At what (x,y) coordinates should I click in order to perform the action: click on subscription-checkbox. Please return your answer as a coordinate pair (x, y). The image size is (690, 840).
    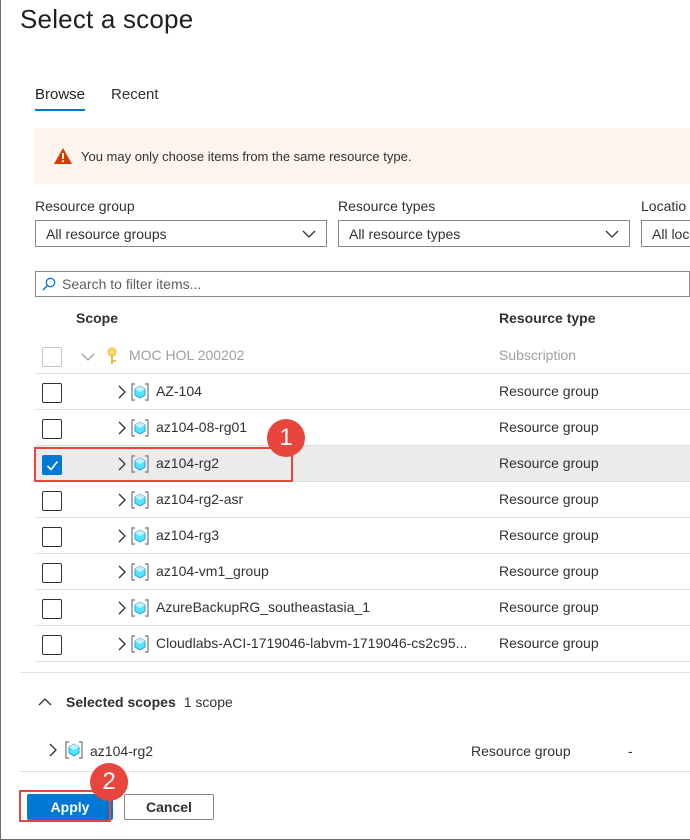
    Looking at the image, I should click on (52, 357).